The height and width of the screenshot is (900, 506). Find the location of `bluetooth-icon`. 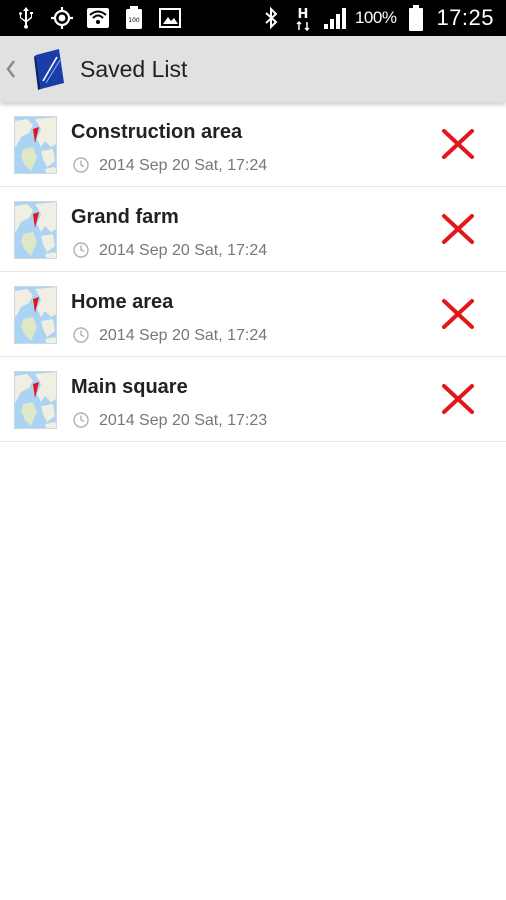

bluetooth-icon is located at coordinates (271, 18).